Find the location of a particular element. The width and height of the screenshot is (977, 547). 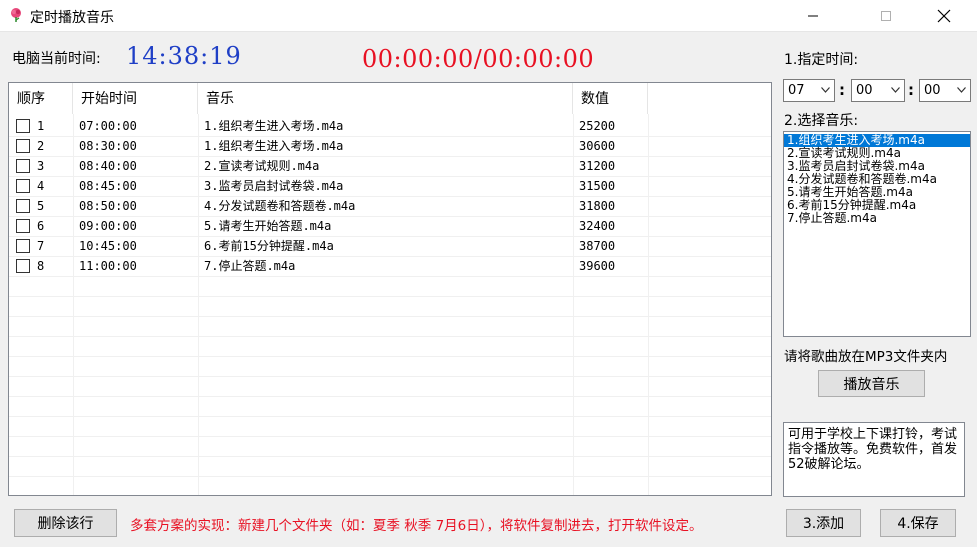

row-value: 31200 is located at coordinates (597, 166).